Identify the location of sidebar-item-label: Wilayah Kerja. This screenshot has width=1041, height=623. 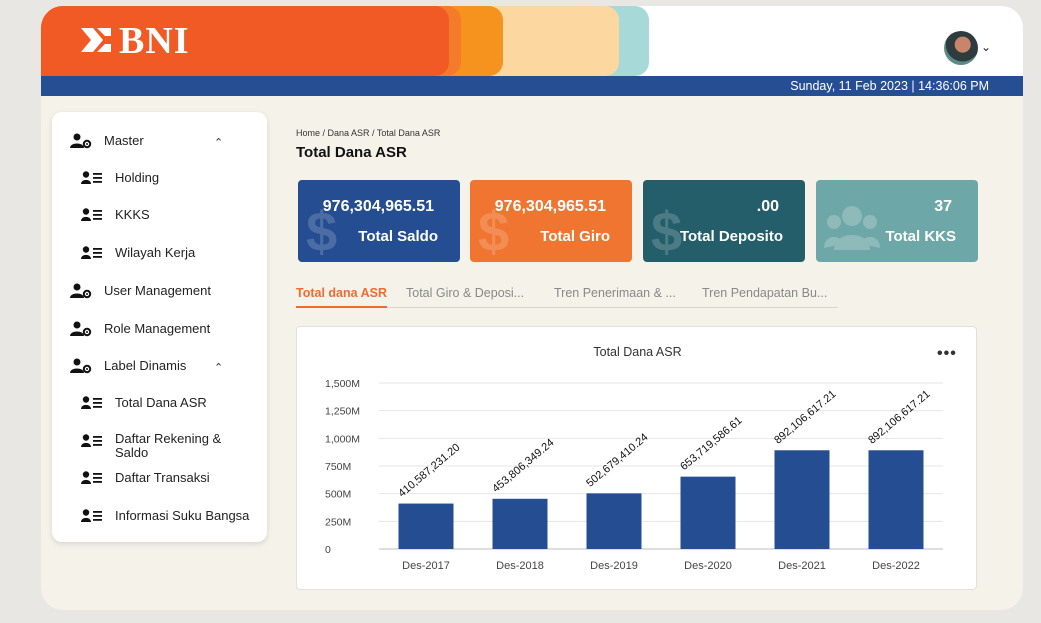
(155, 252).